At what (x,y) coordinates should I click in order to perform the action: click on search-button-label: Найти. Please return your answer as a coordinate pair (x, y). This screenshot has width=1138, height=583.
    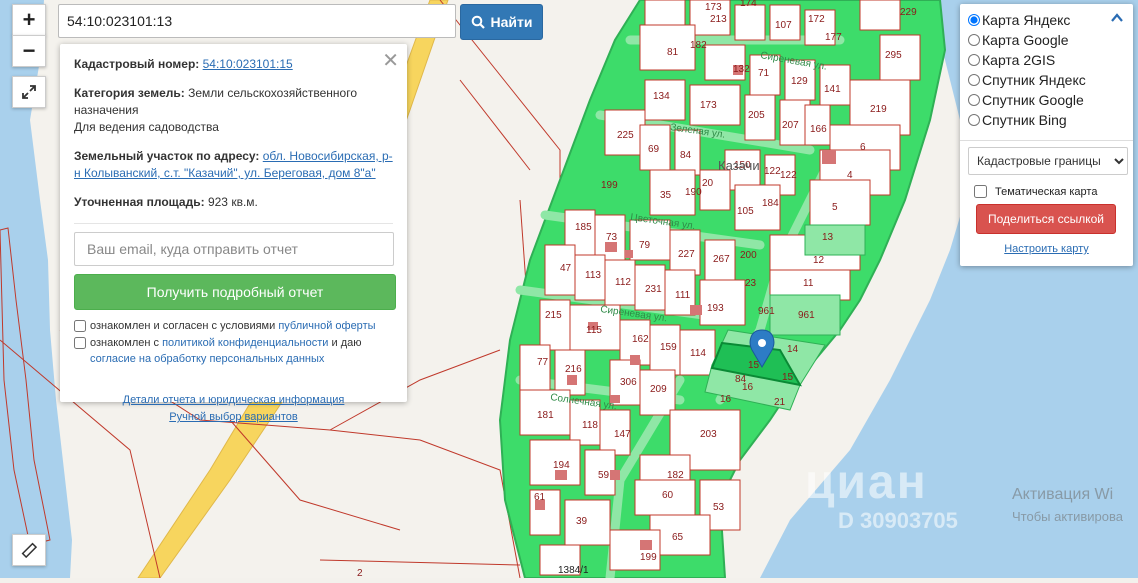
    Looking at the image, I should click on (511, 22).